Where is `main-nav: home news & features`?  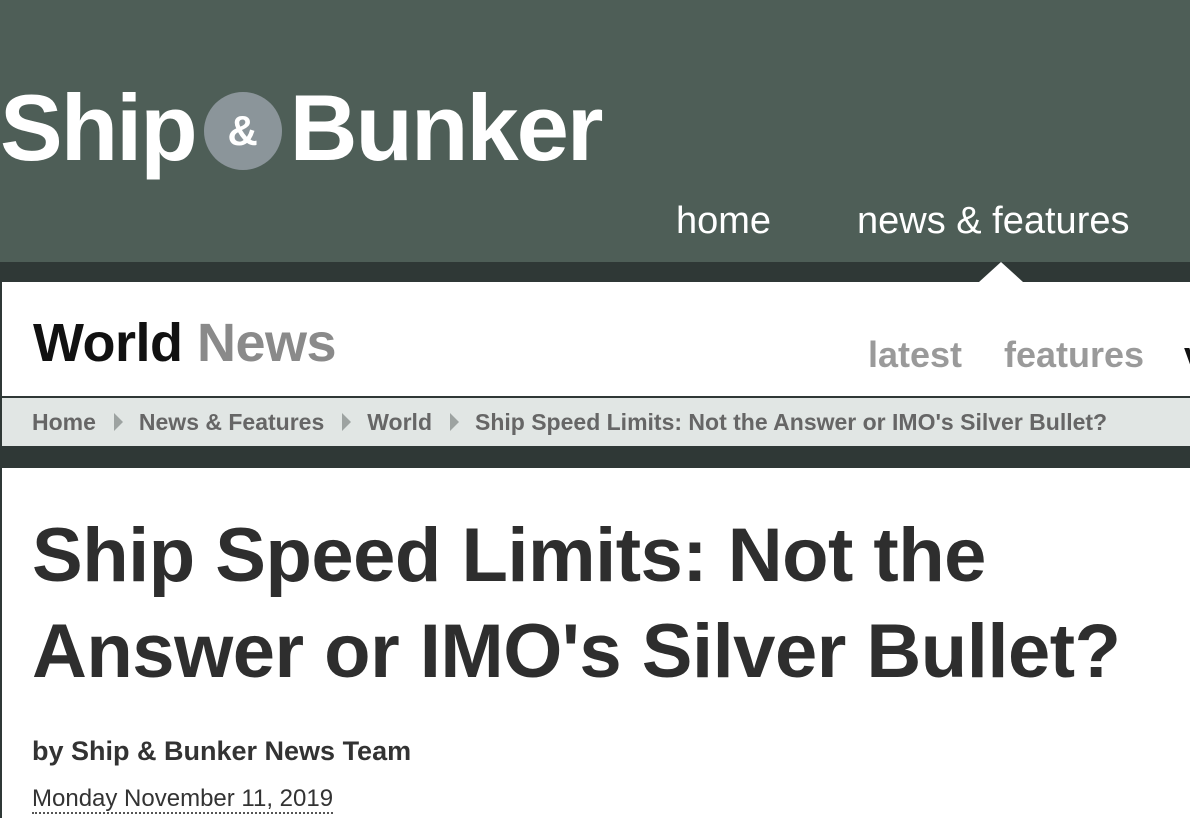 main-nav: home news & features is located at coordinates (595, 225).